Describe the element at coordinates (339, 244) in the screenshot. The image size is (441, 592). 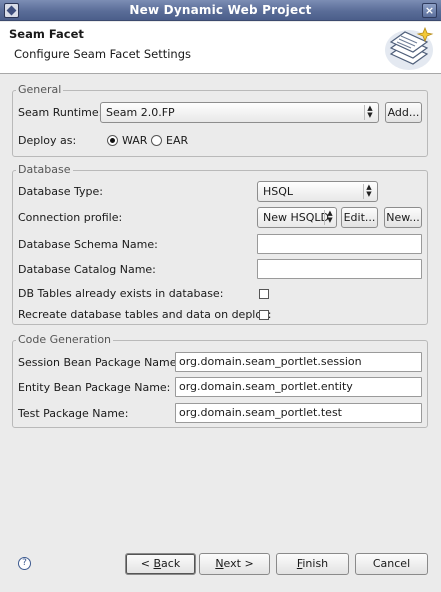
I see `schema-name-field` at that location.